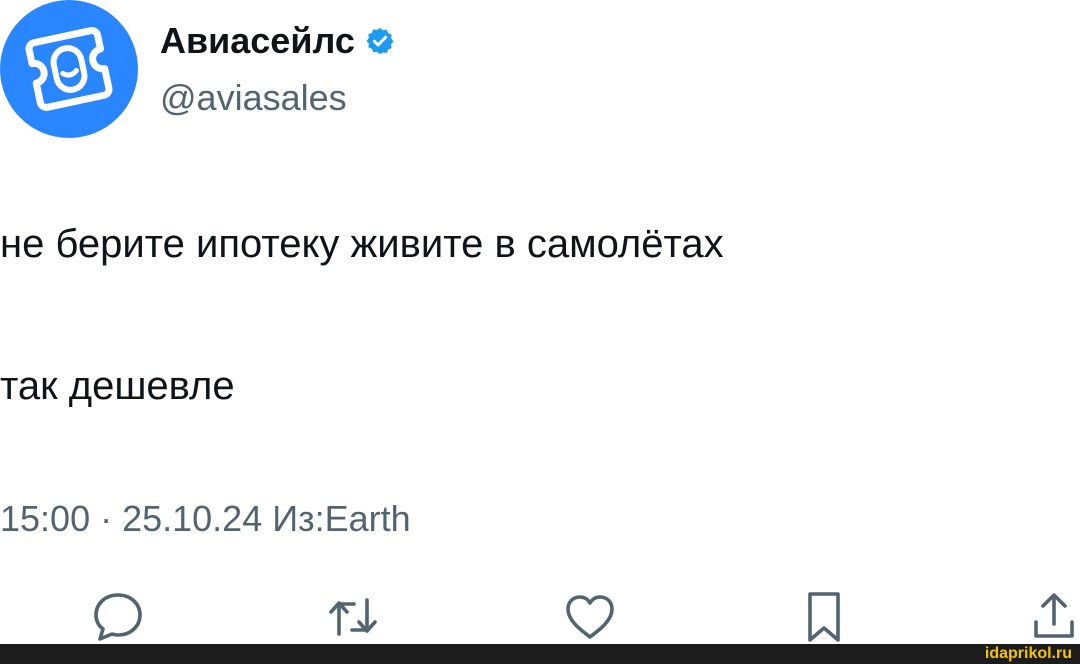  Describe the element at coordinates (117, 386) in the screenshot. I see `tweet-text-line-2: так дешевле` at that location.